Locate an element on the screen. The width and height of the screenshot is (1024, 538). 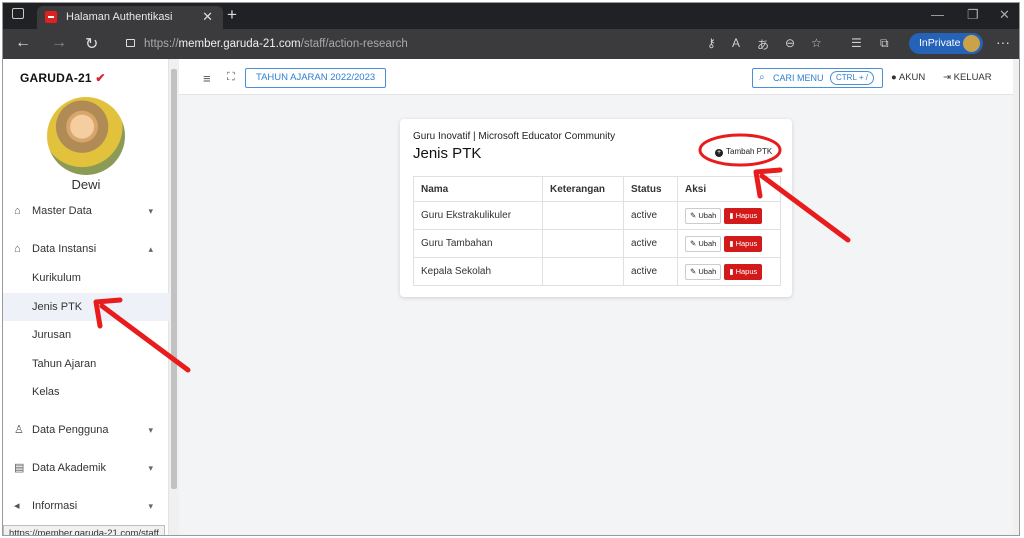
logo-text: GARUDA-21 is located at coordinates (56, 78).